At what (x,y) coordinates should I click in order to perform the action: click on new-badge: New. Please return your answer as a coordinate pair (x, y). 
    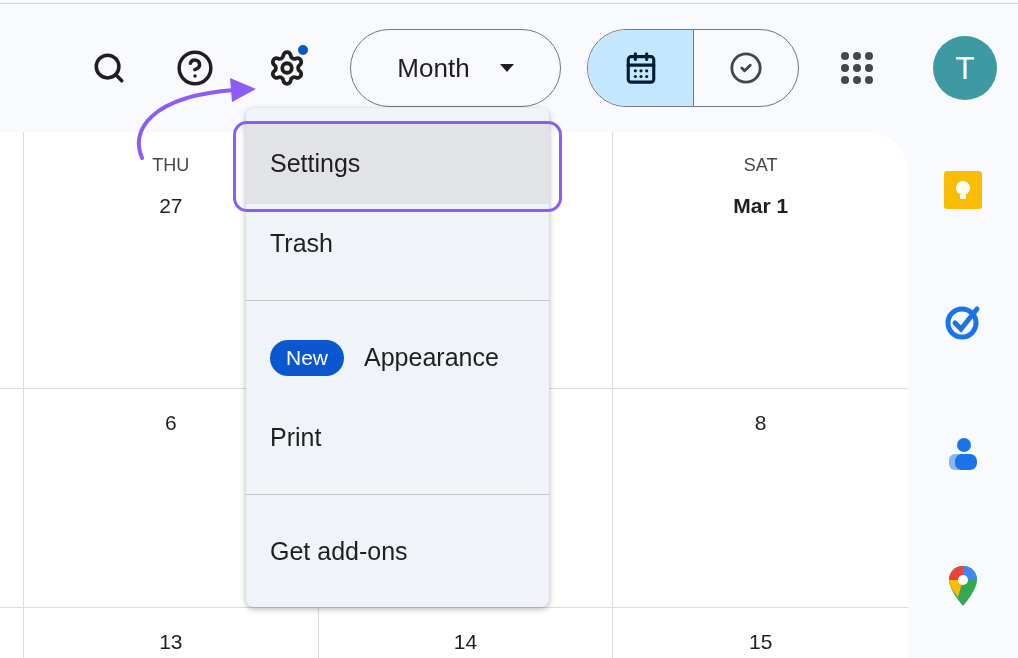
    Looking at the image, I should click on (307, 358).